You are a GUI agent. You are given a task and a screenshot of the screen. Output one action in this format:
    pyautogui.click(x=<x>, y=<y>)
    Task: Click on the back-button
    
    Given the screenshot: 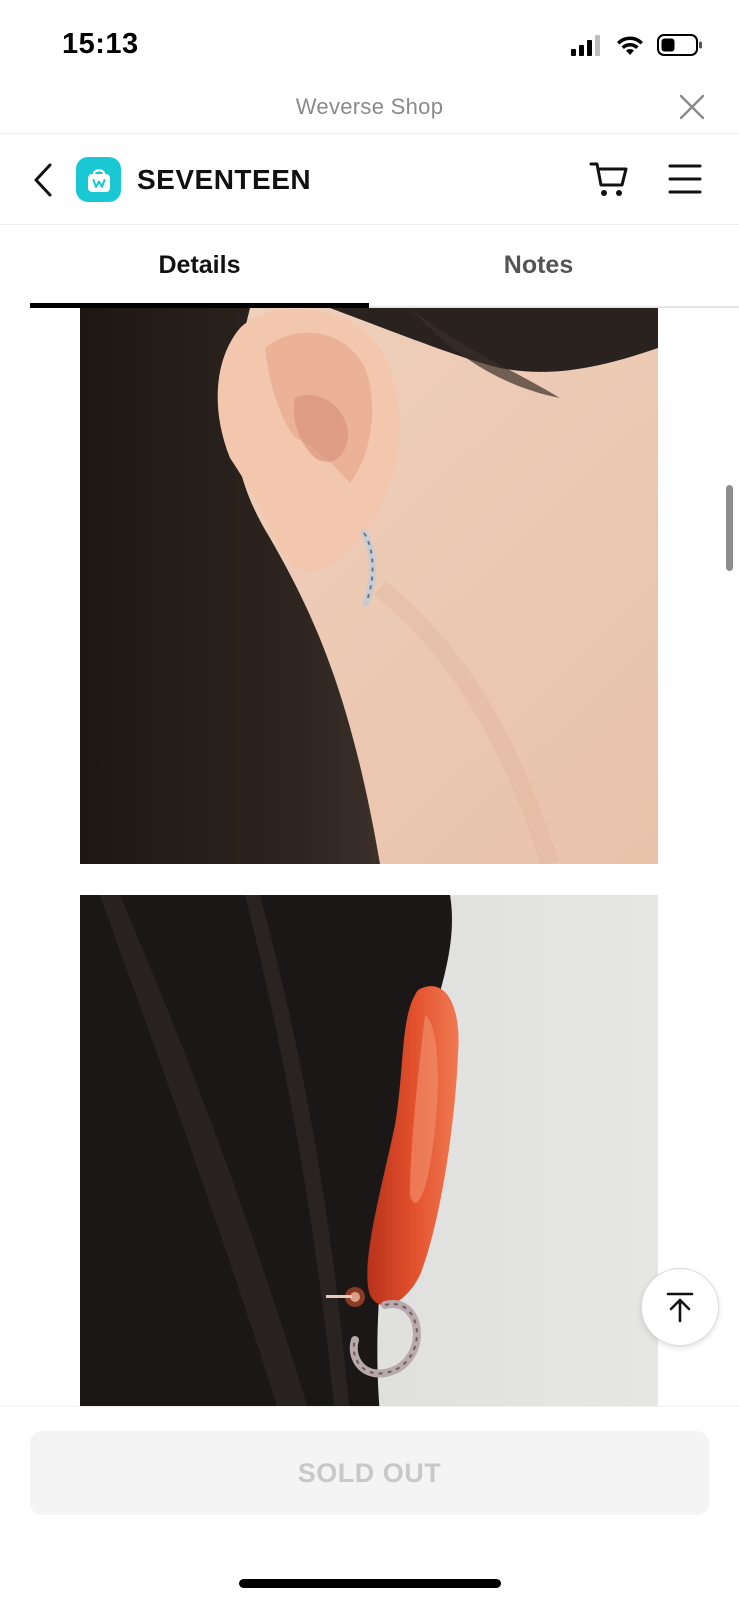 What is the action you would take?
    pyautogui.click(x=44, y=180)
    